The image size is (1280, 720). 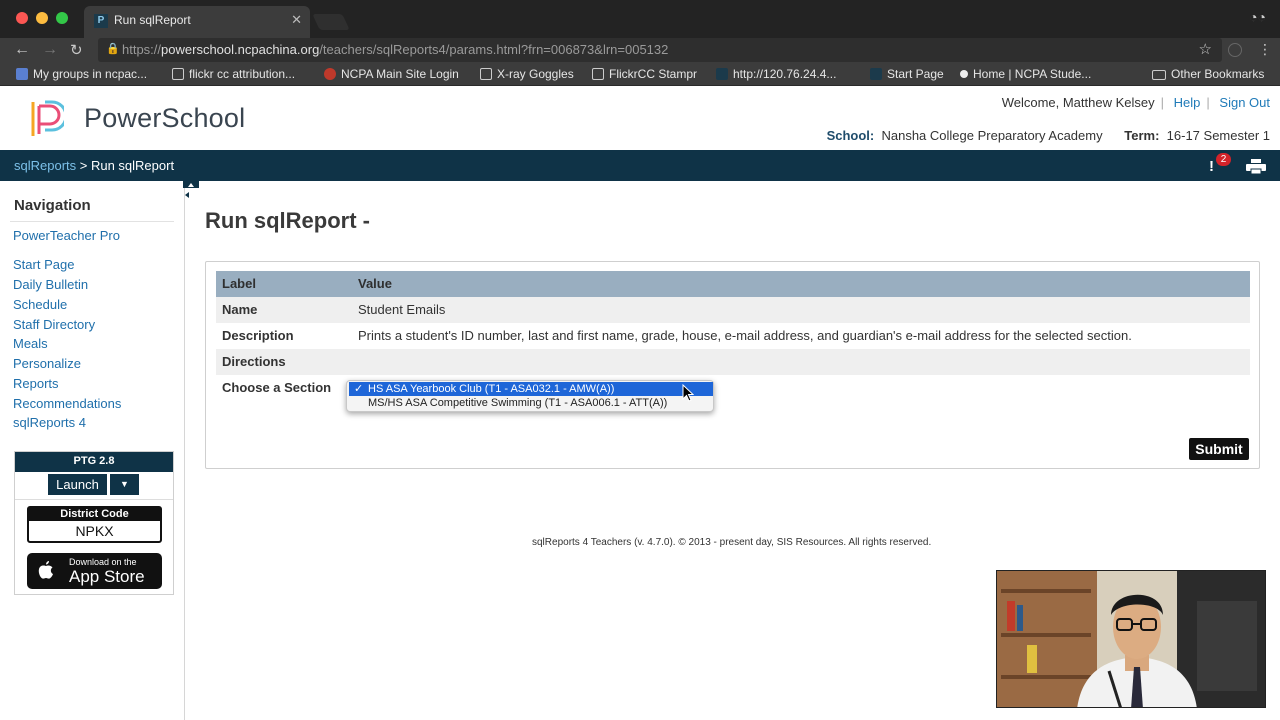 What do you see at coordinates (733, 362) in the screenshot?
I see `table-row: Directions` at bounding box center [733, 362].